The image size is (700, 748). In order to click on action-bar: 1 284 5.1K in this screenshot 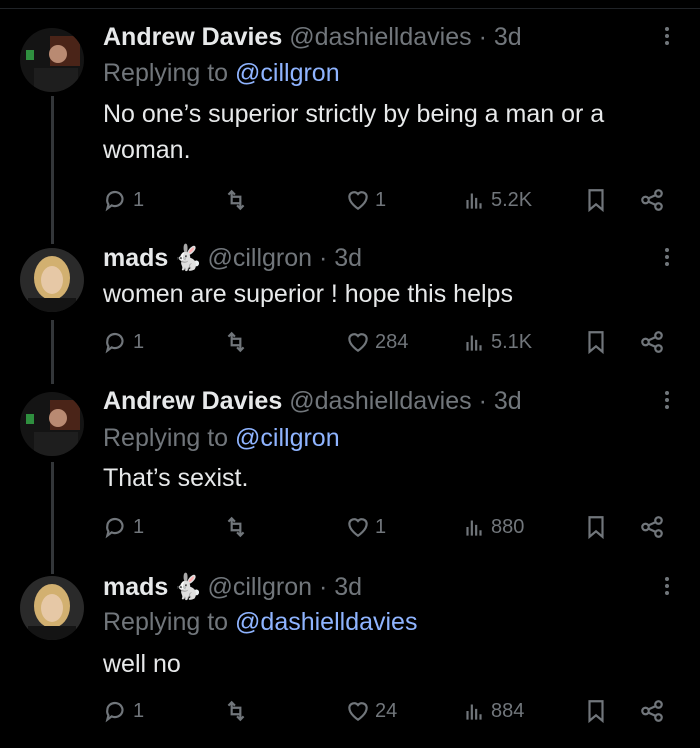, I will do `click(388, 342)`.